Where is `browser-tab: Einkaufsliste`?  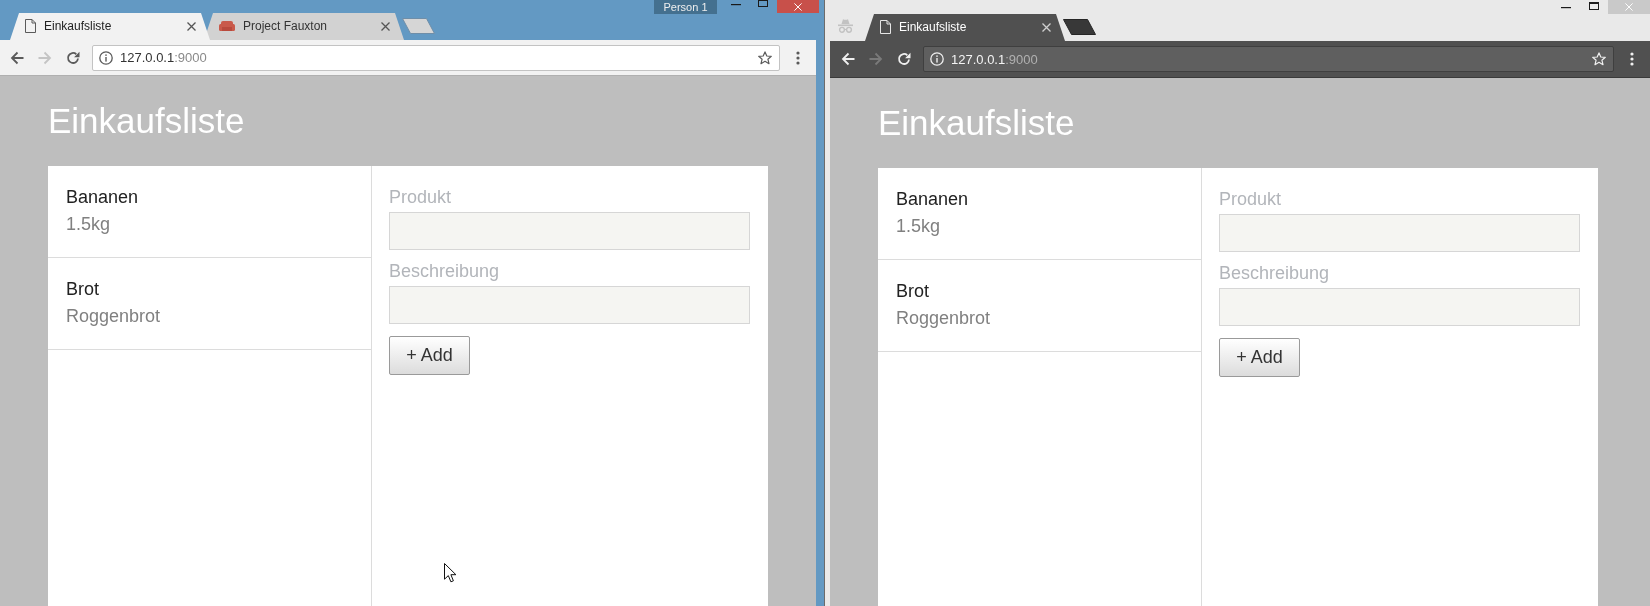 browser-tab: Einkaufsliste is located at coordinates (110, 26).